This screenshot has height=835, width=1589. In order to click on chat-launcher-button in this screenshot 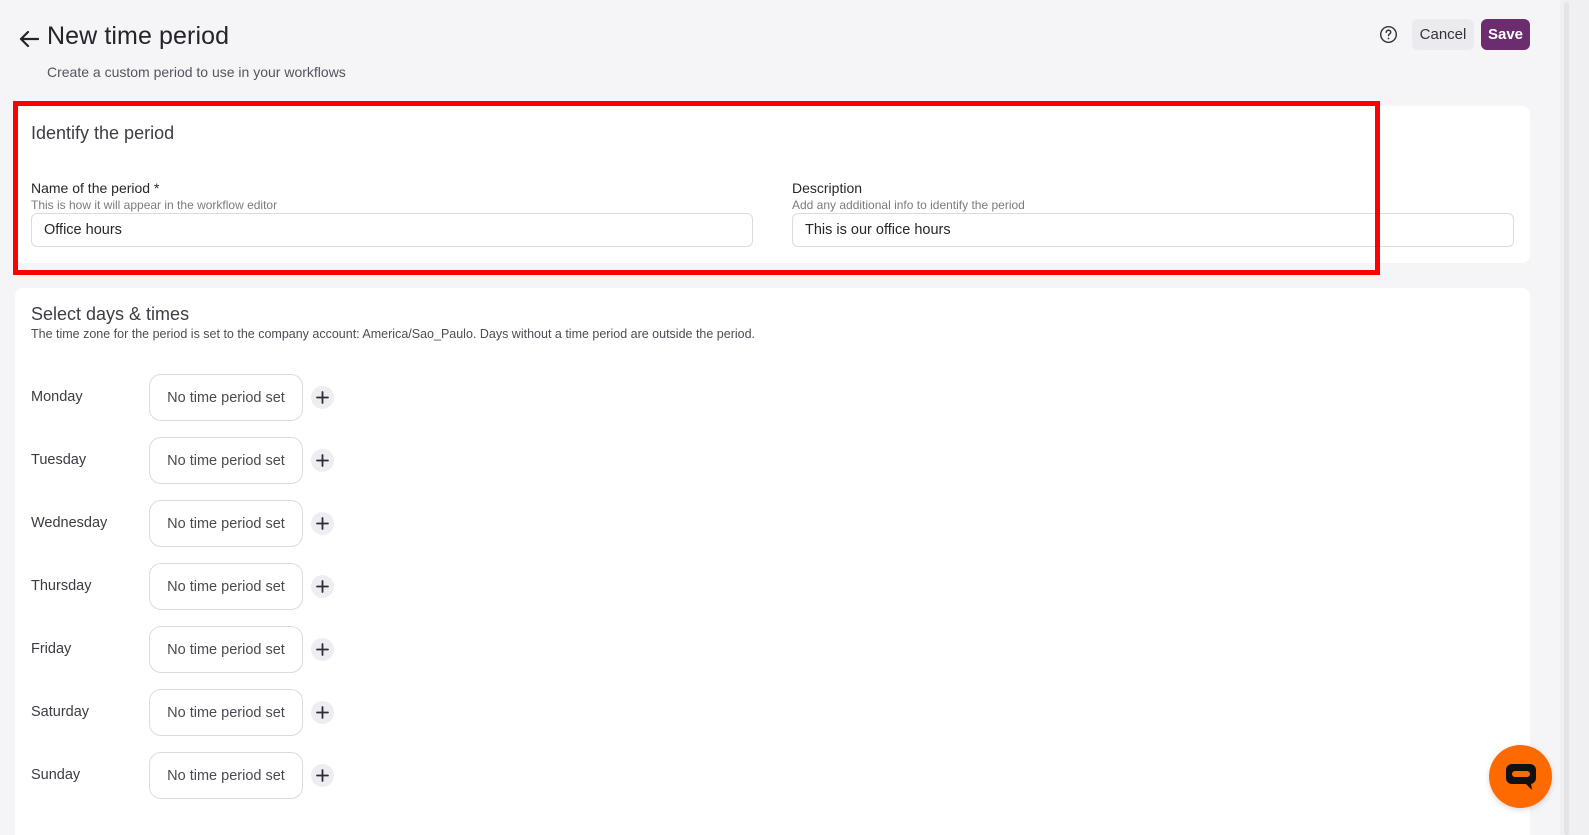, I will do `click(1520, 776)`.